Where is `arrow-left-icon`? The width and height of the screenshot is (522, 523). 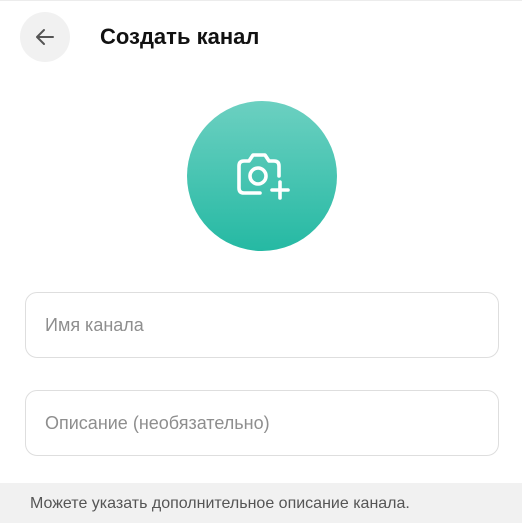
arrow-left-icon is located at coordinates (45, 37).